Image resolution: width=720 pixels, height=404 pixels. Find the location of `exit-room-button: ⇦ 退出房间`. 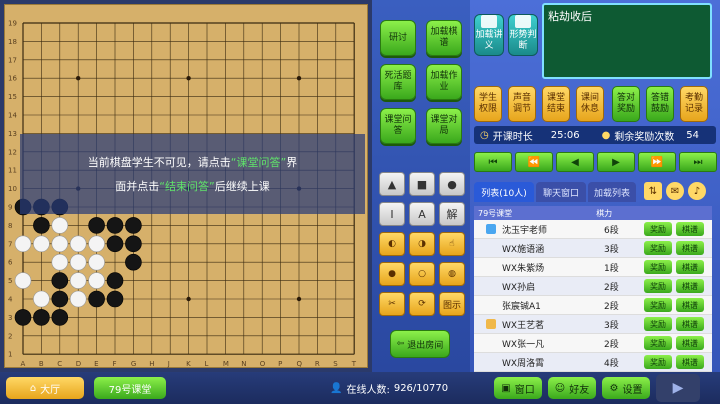

exit-room-button: ⇦ 退出房间 is located at coordinates (420, 344).